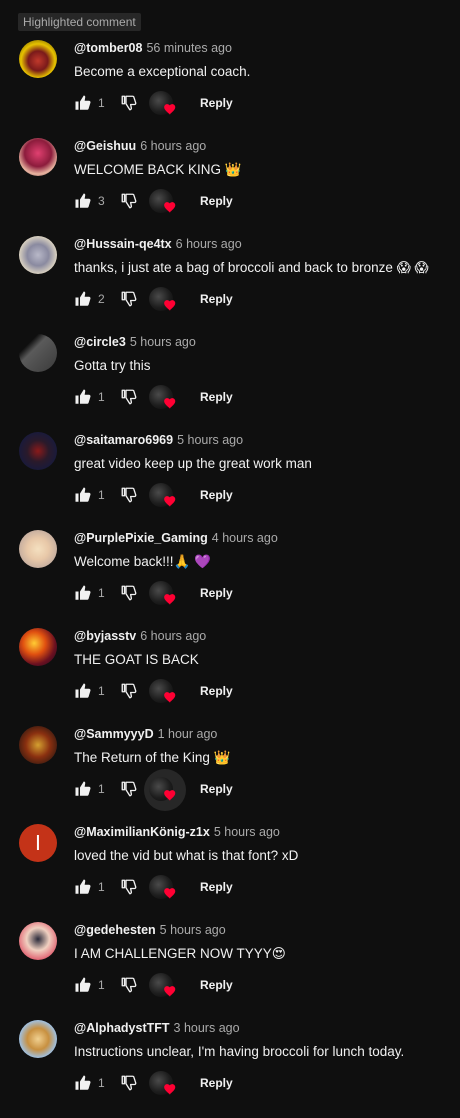 The width and height of the screenshot is (460, 1118). I want to click on comment-text: Become a exceptional coach., so click(162, 71).